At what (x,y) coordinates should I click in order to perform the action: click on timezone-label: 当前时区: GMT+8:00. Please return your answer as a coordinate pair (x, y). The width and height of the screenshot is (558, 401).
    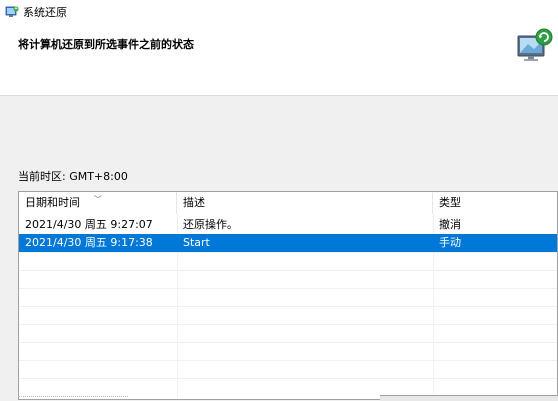
    Looking at the image, I should click on (73, 176).